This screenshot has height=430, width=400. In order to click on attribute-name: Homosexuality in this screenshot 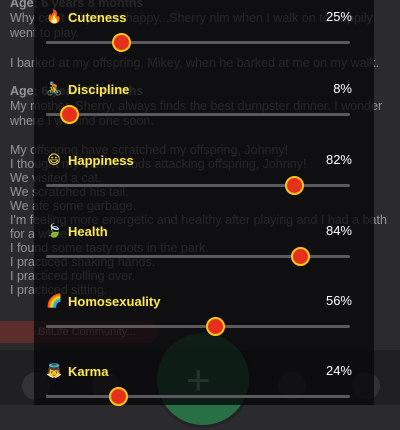, I will do `click(114, 301)`.